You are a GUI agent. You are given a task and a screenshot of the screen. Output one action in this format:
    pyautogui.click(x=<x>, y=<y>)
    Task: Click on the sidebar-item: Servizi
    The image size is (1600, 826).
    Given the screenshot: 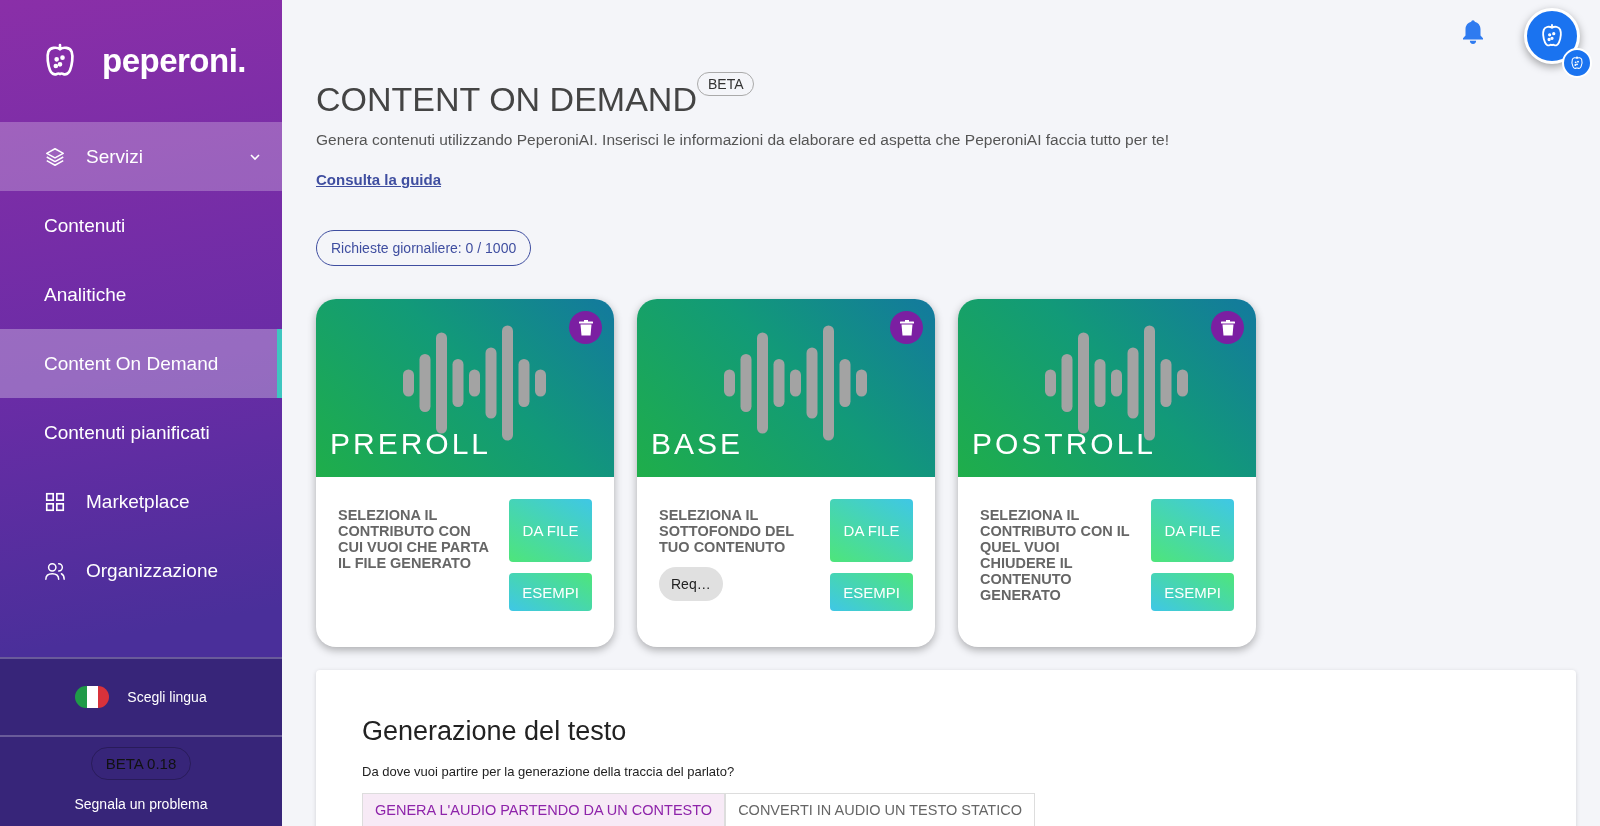 What is the action you would take?
    pyautogui.click(x=141, y=156)
    